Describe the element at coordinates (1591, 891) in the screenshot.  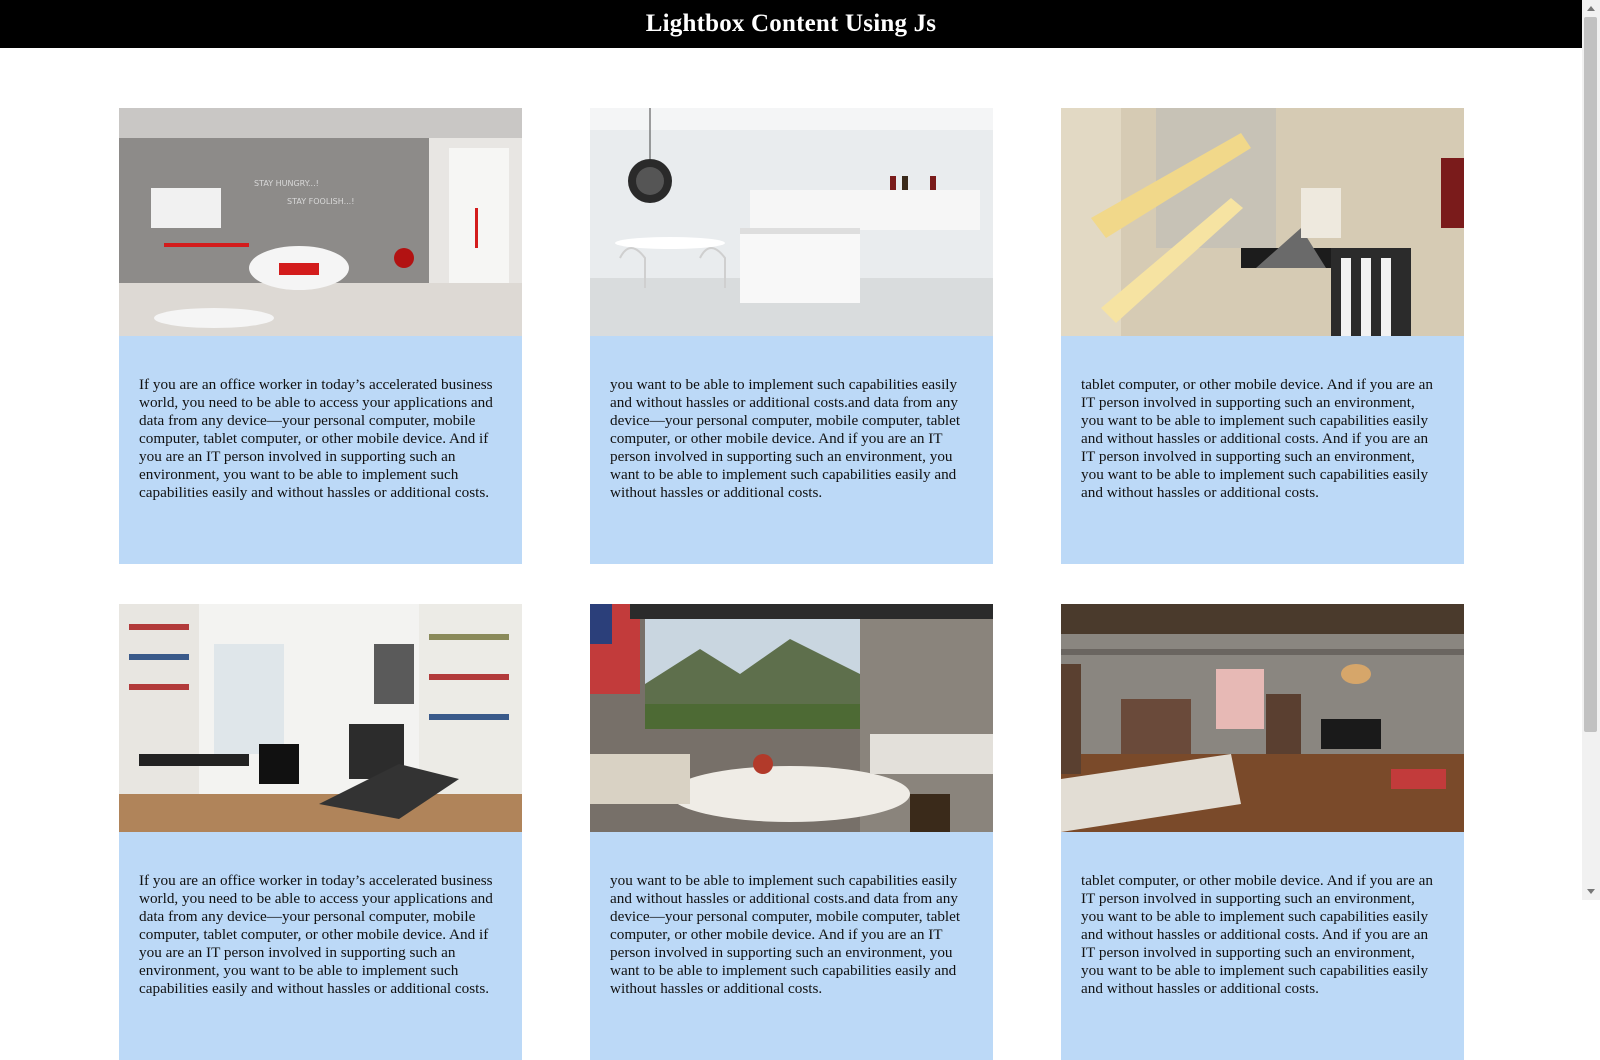
I see `scroll-down-arrow-icon` at that location.